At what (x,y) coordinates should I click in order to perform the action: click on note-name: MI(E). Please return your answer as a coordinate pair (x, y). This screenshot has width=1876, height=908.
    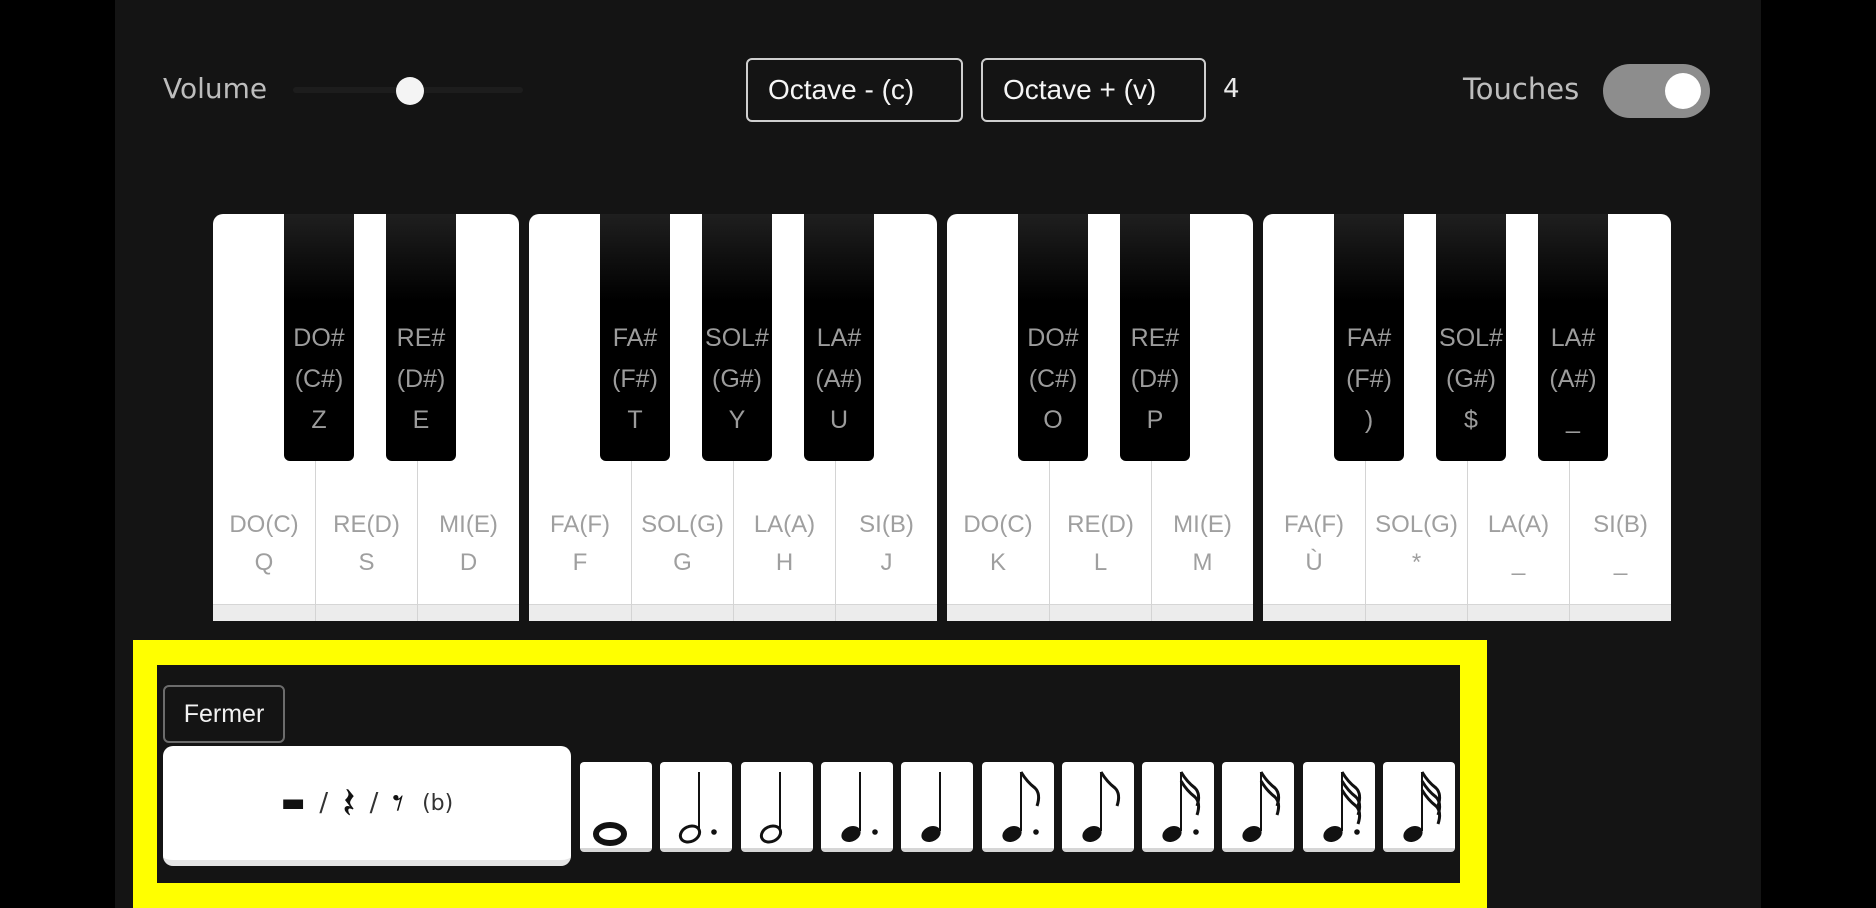
    Looking at the image, I should click on (1202, 524).